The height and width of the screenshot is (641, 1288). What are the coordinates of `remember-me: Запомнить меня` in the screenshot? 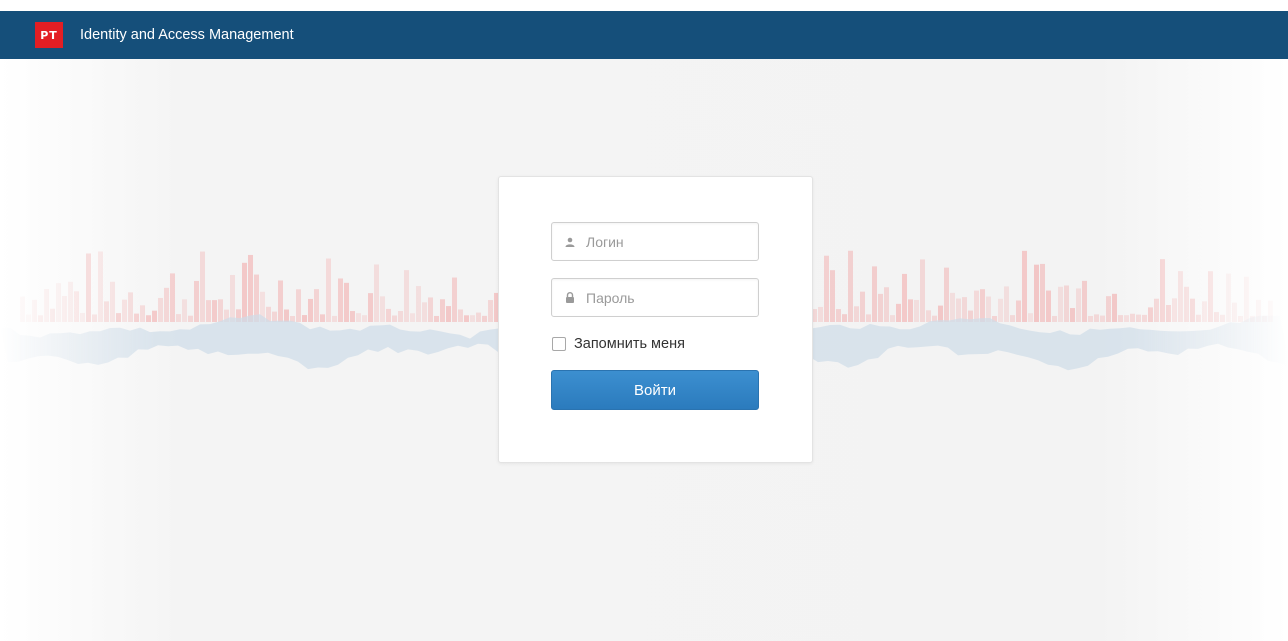 It's located at (618, 344).